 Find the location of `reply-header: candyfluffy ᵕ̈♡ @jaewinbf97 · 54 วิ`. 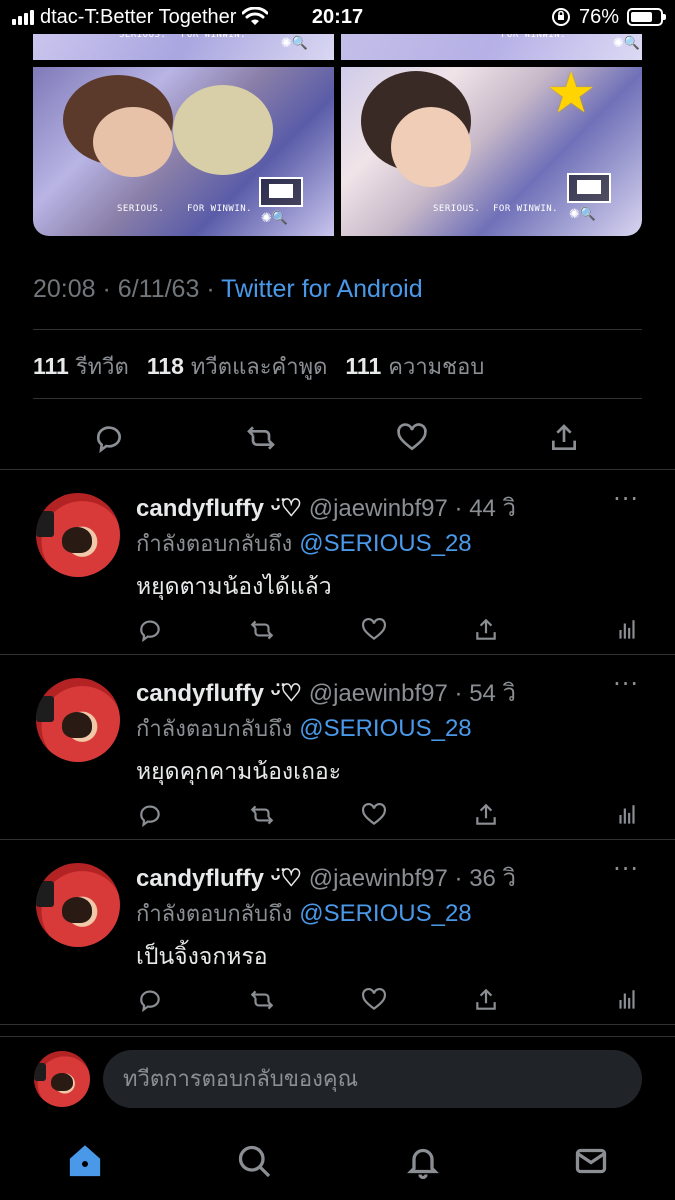

reply-header: candyfluffy ᵕ̈♡ @jaewinbf97 · 54 วิ is located at coordinates (326, 692).